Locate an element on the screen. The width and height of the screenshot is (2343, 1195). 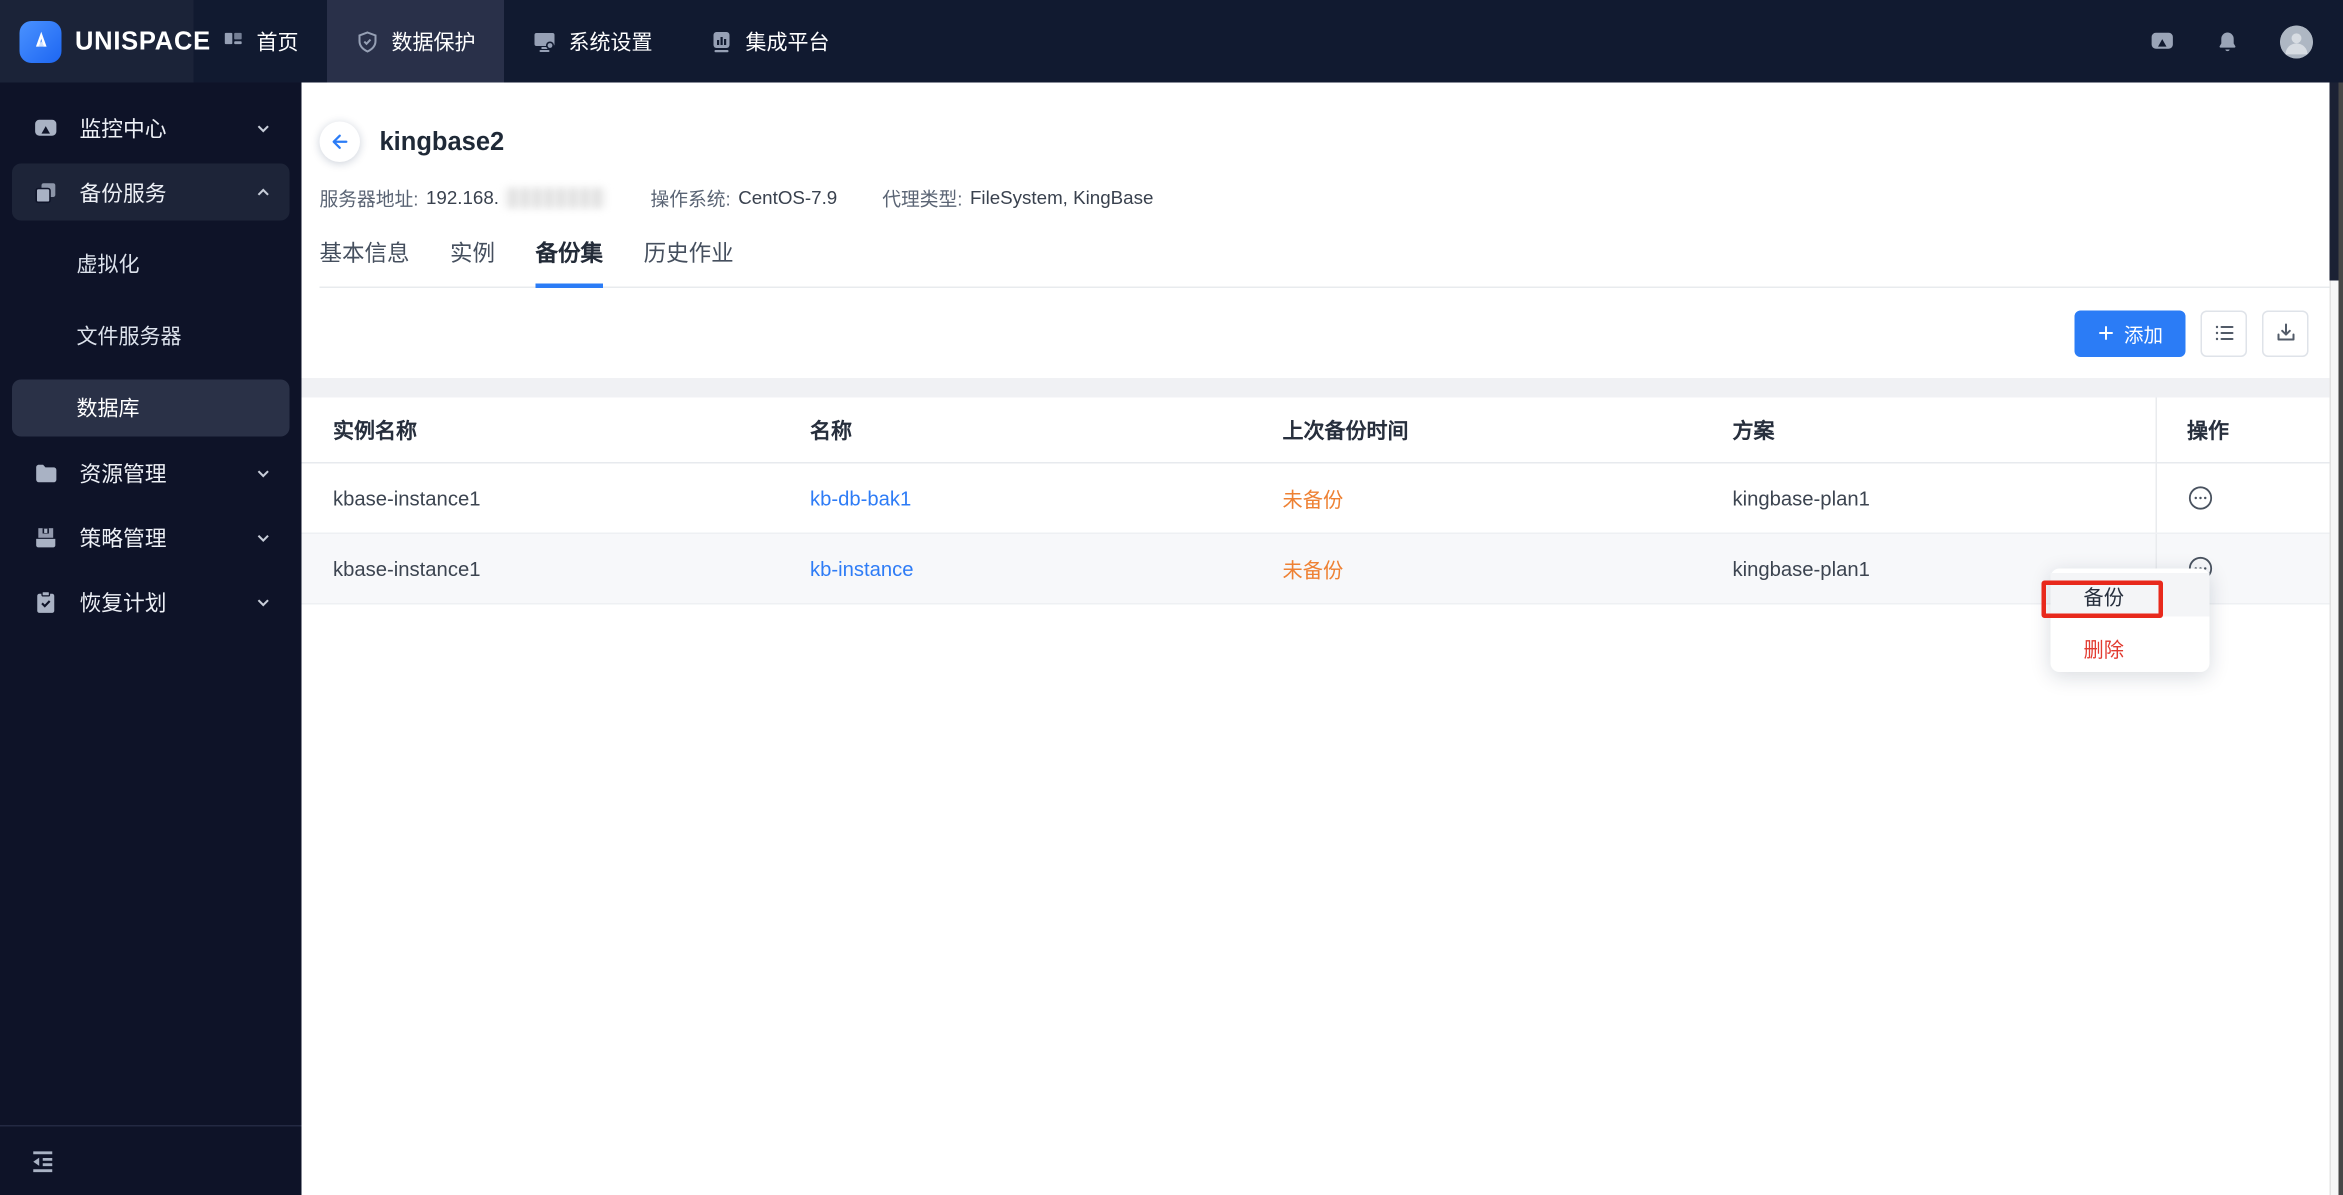
sidebar-subitem-label: 虚拟化 is located at coordinates (108, 264).